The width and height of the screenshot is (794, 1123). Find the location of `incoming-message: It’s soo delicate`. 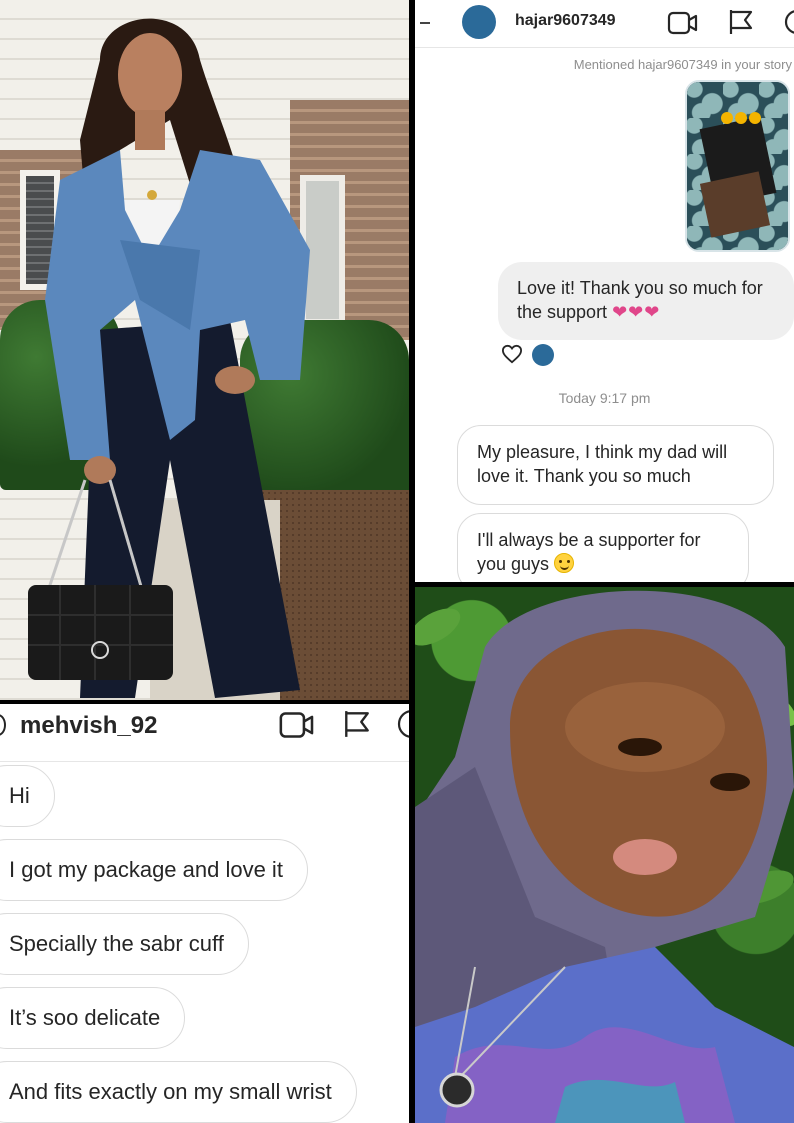

incoming-message: It’s soo delicate is located at coordinates (93, 1018).